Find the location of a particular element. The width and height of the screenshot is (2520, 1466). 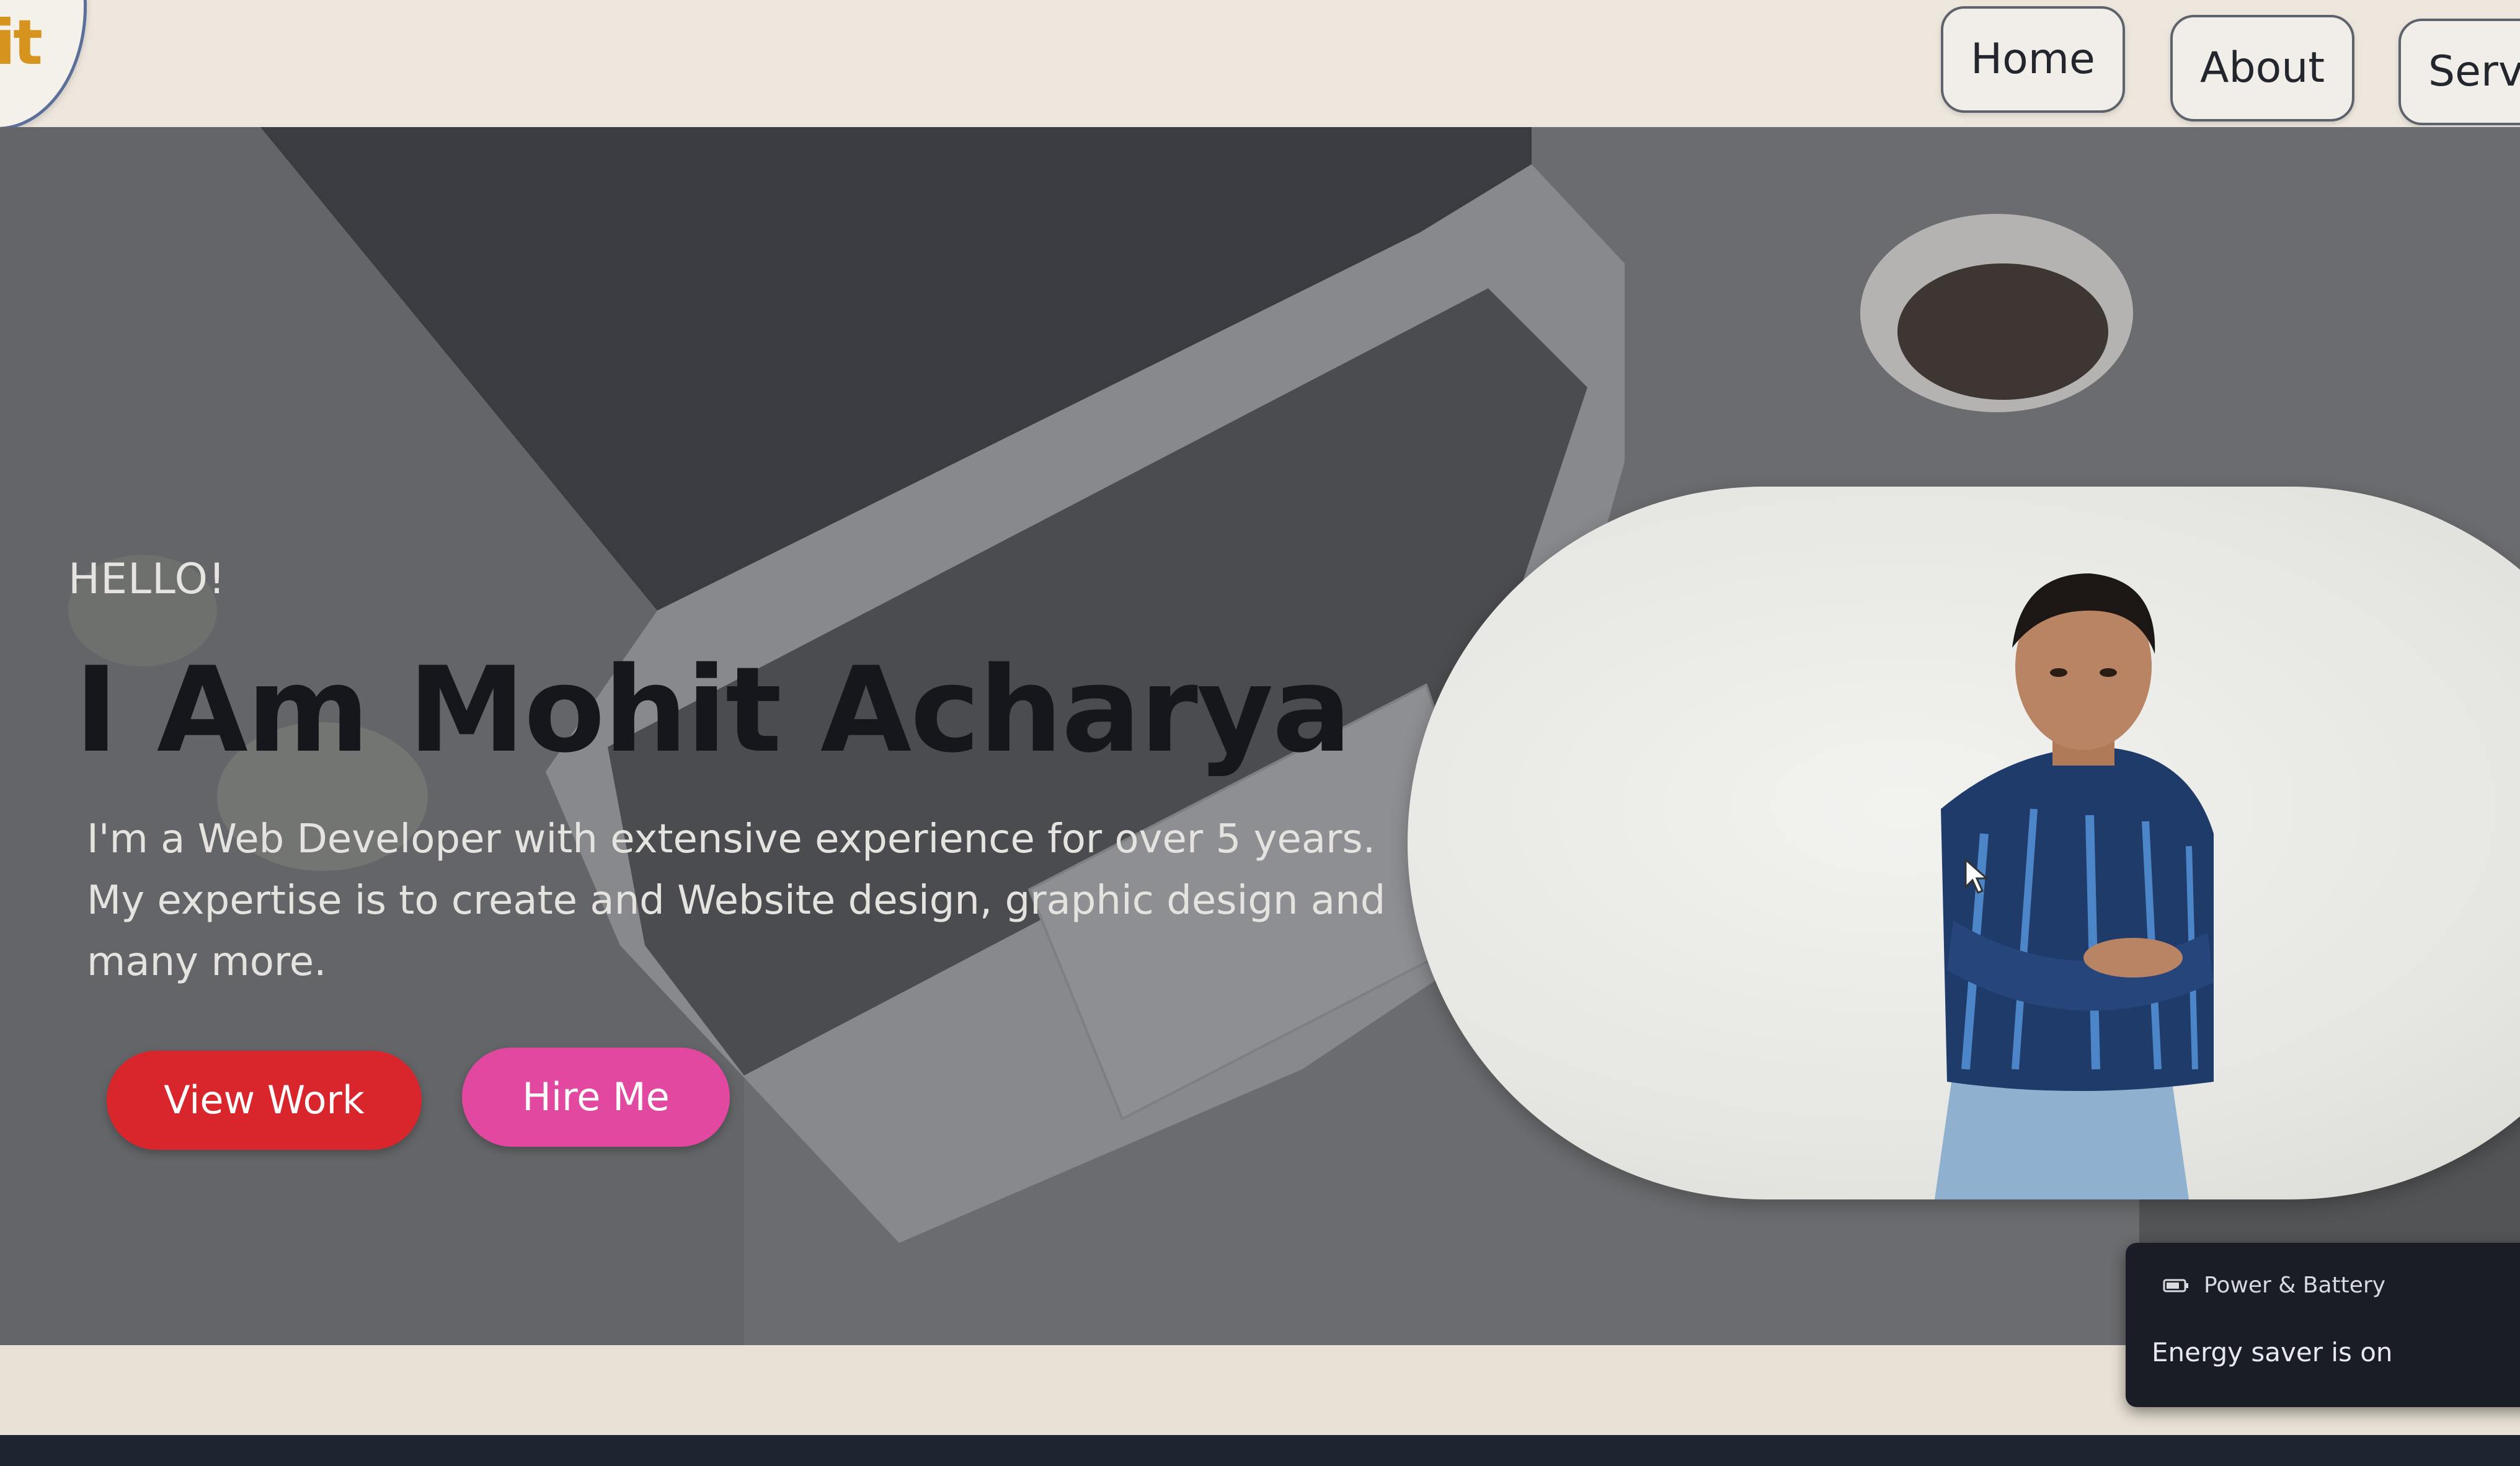

power-notification-toast: Power & Battery Energy saver is on is located at coordinates (2323, 1325).